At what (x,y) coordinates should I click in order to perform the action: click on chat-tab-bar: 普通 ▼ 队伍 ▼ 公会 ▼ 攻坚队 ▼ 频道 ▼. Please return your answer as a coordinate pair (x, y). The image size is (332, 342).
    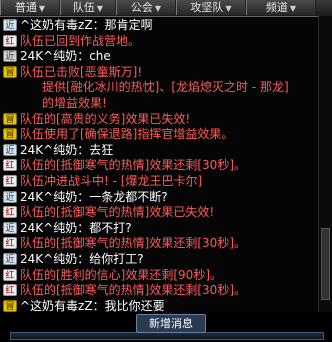
    Looking at the image, I should click on (166, 8).